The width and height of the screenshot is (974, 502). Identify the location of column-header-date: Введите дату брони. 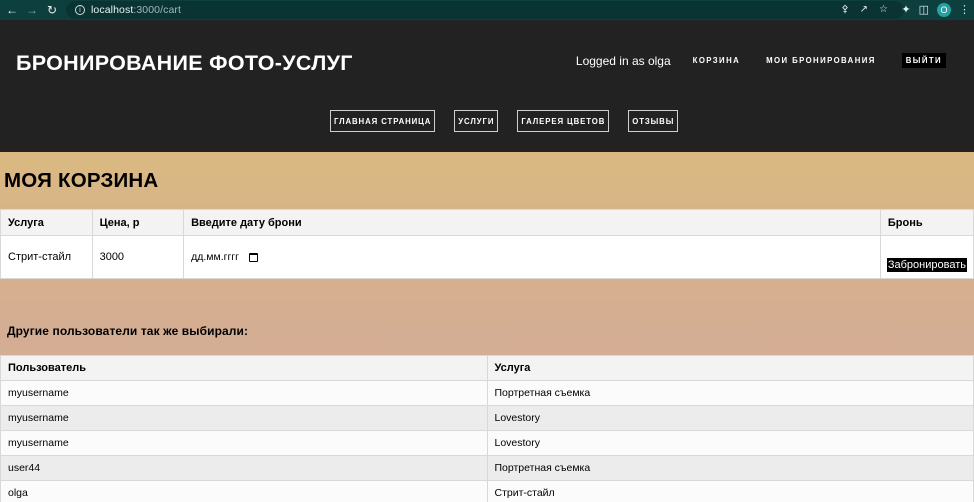
(532, 222).